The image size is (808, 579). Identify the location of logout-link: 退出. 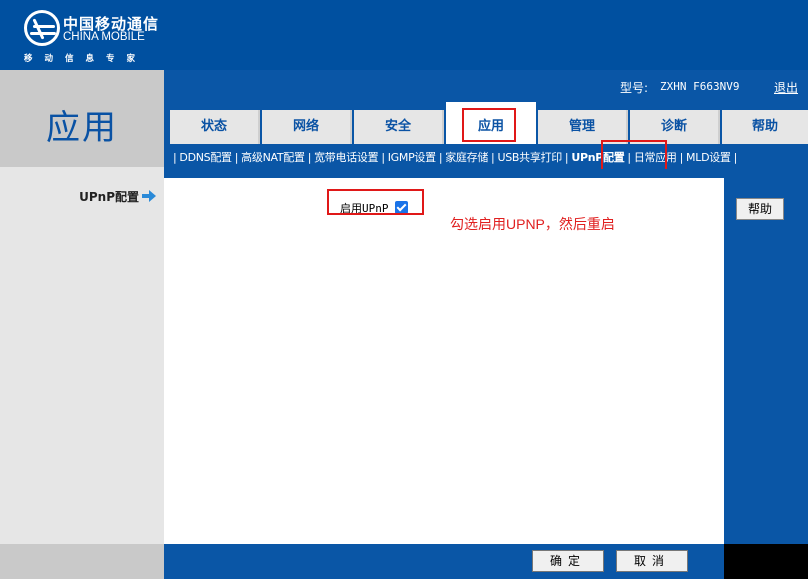
(786, 87).